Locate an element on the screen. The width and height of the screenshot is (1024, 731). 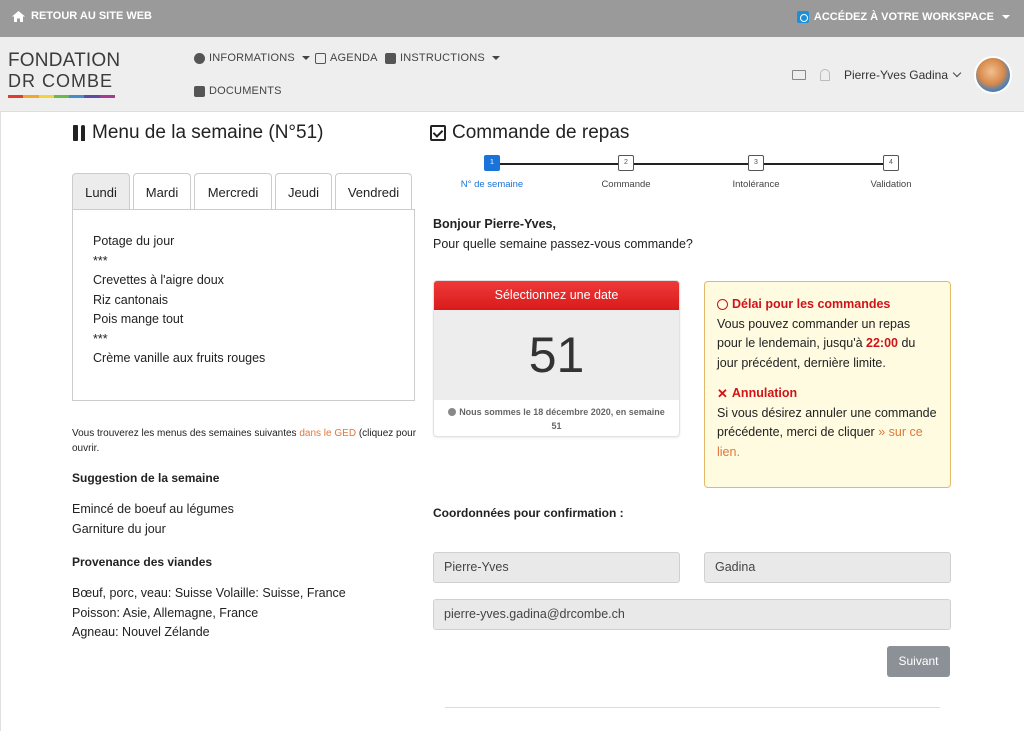
first-name-field: Pierre-Yves is located at coordinates (556, 567).